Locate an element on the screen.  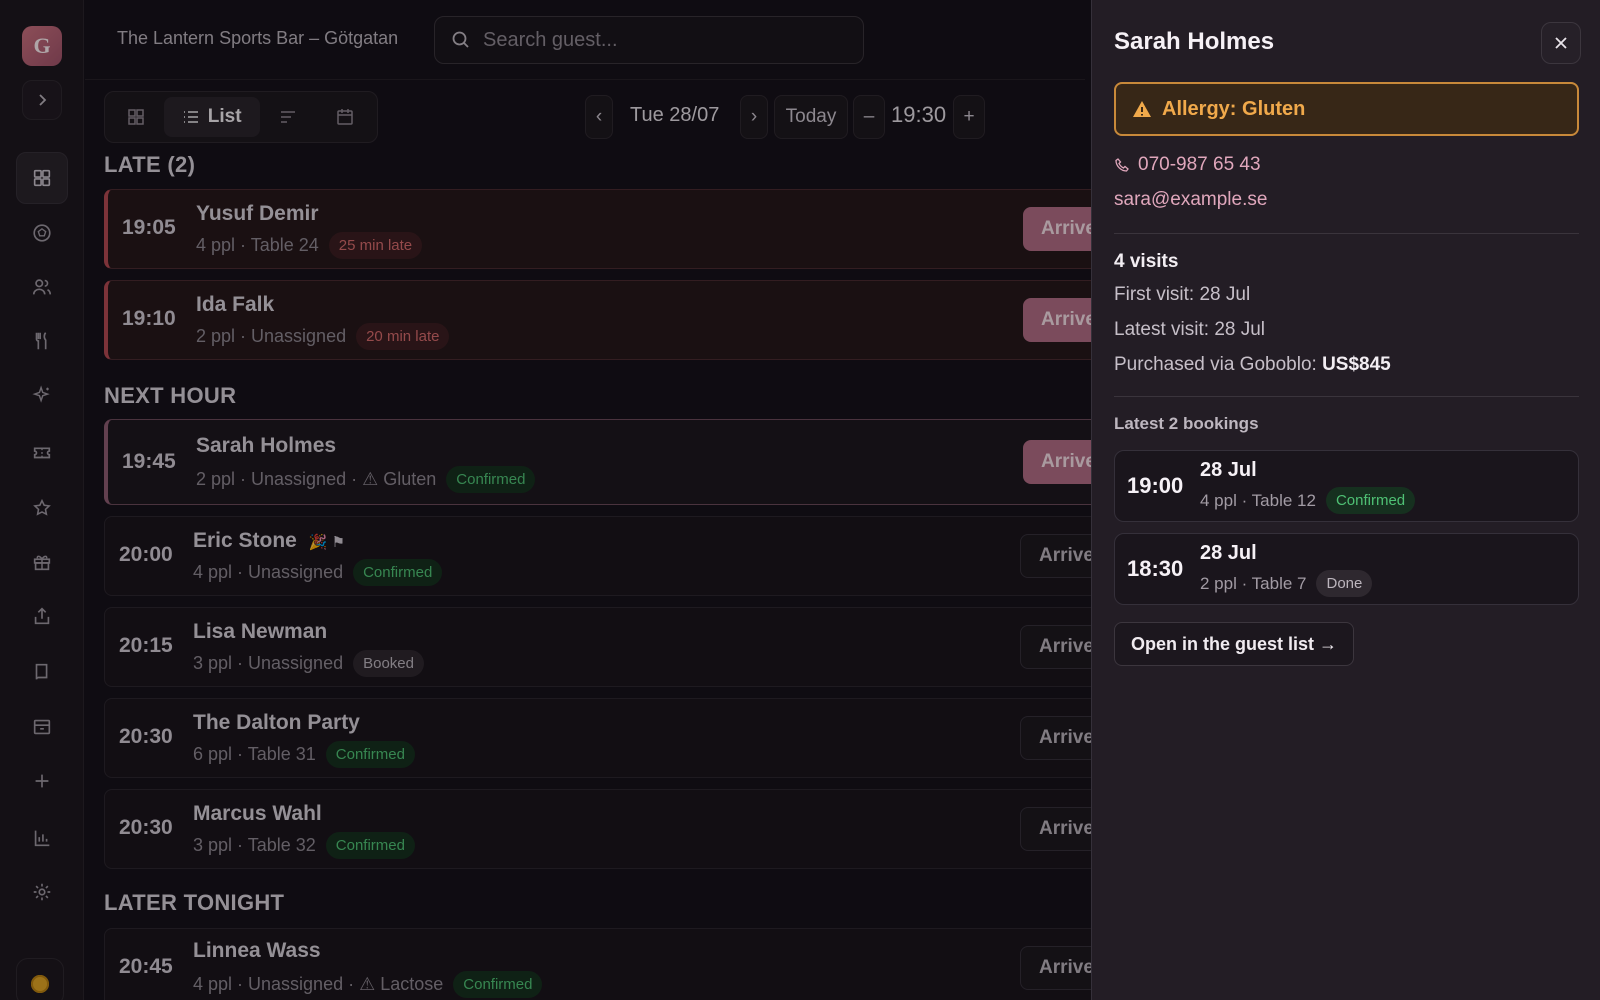
allergy-alert: Allergy: Gluten is located at coordinates (1346, 109).